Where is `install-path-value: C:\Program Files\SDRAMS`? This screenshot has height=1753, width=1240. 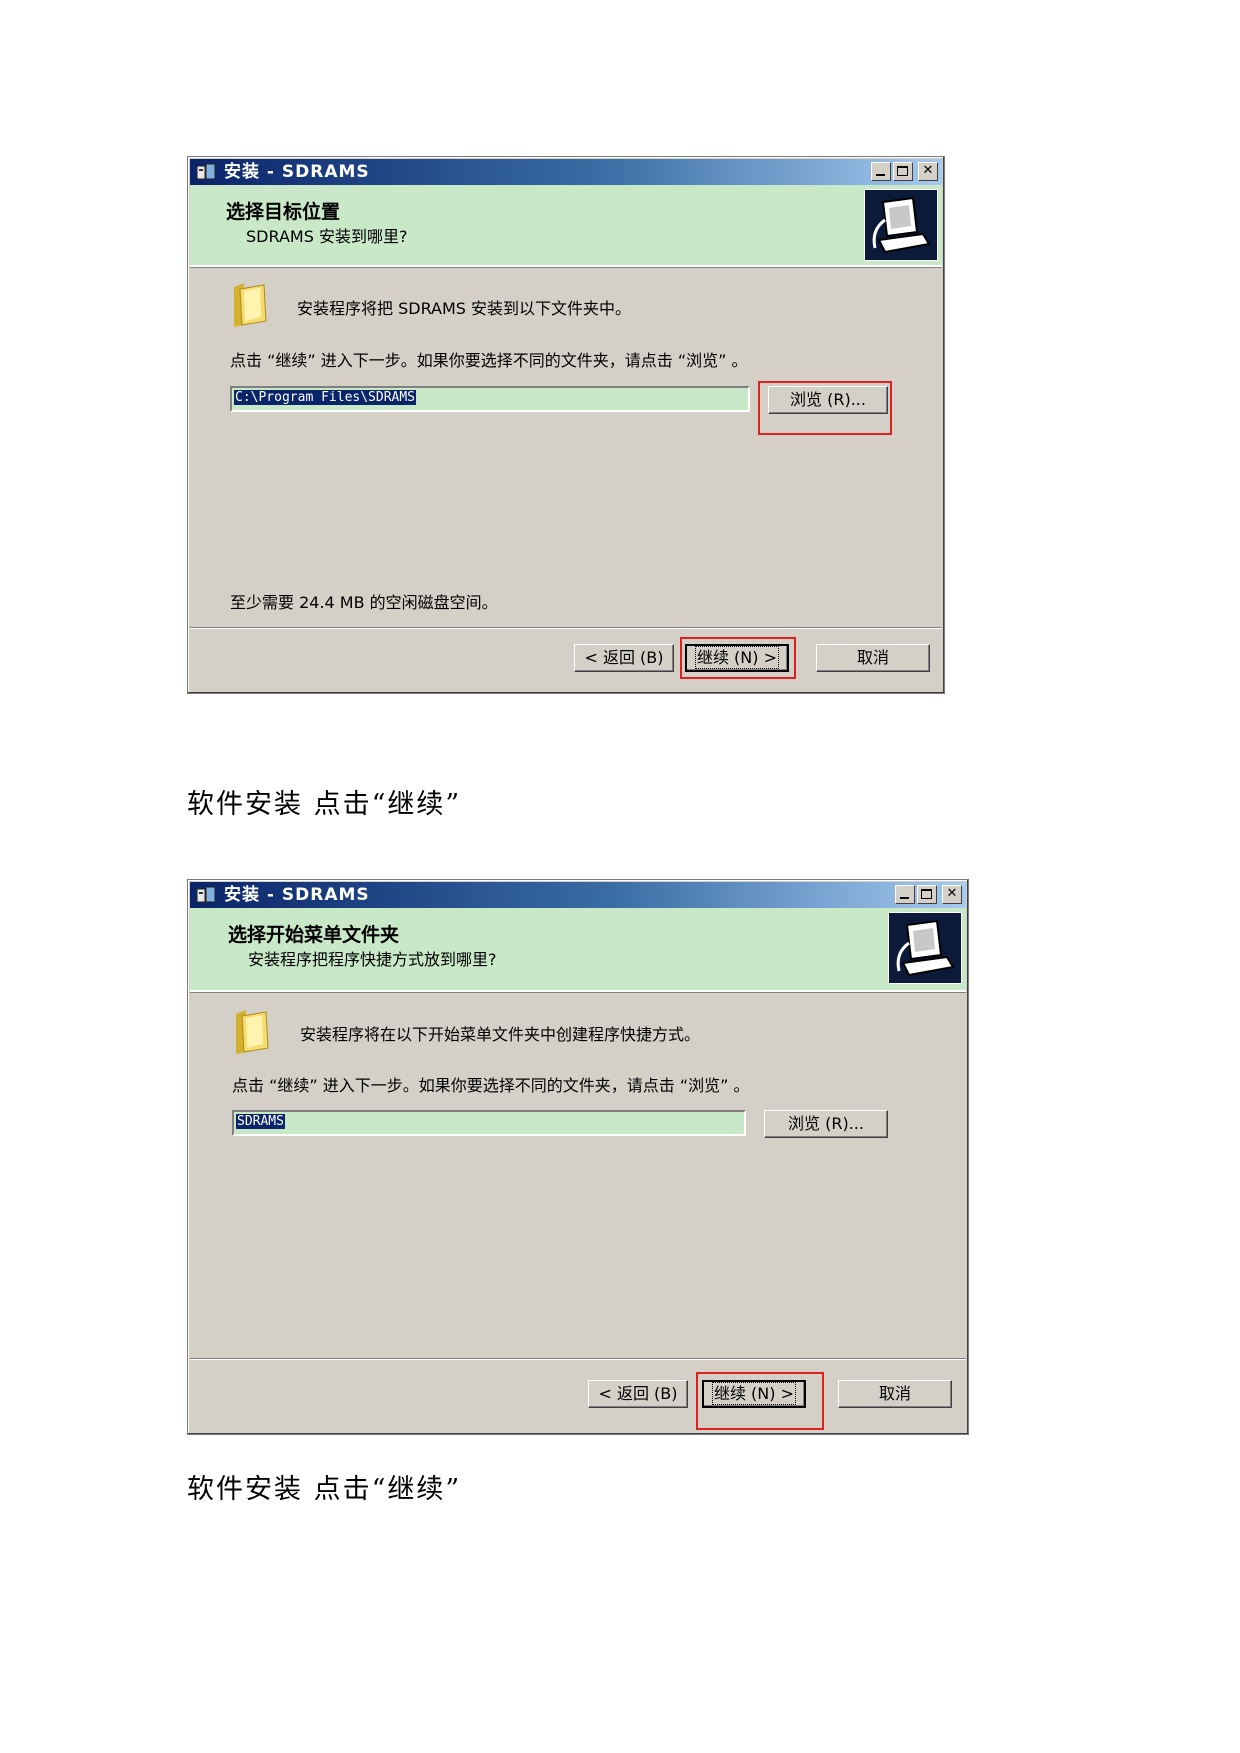 install-path-value: C:\Program Files\SDRAMS is located at coordinates (325, 397).